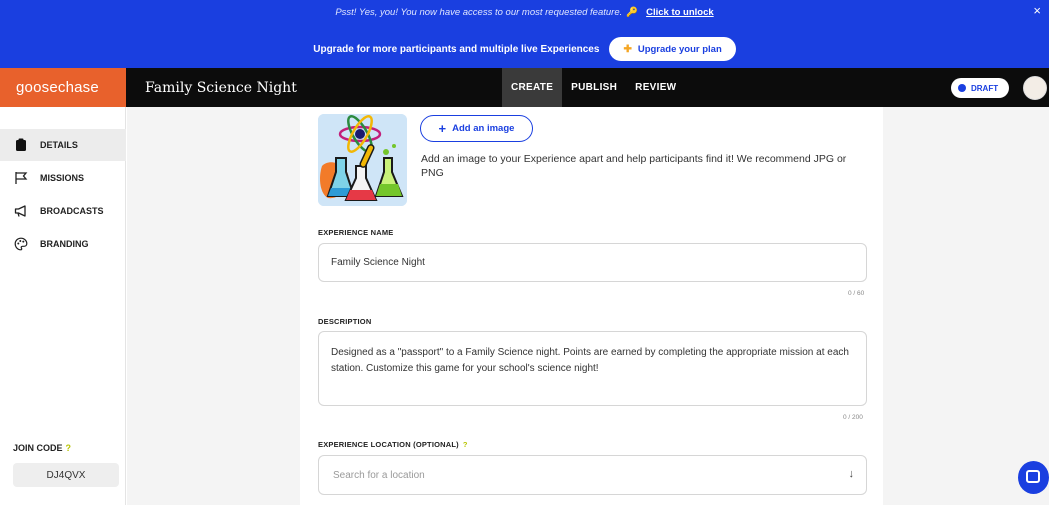  I want to click on tab-publish: PUBLISH, so click(594, 87).